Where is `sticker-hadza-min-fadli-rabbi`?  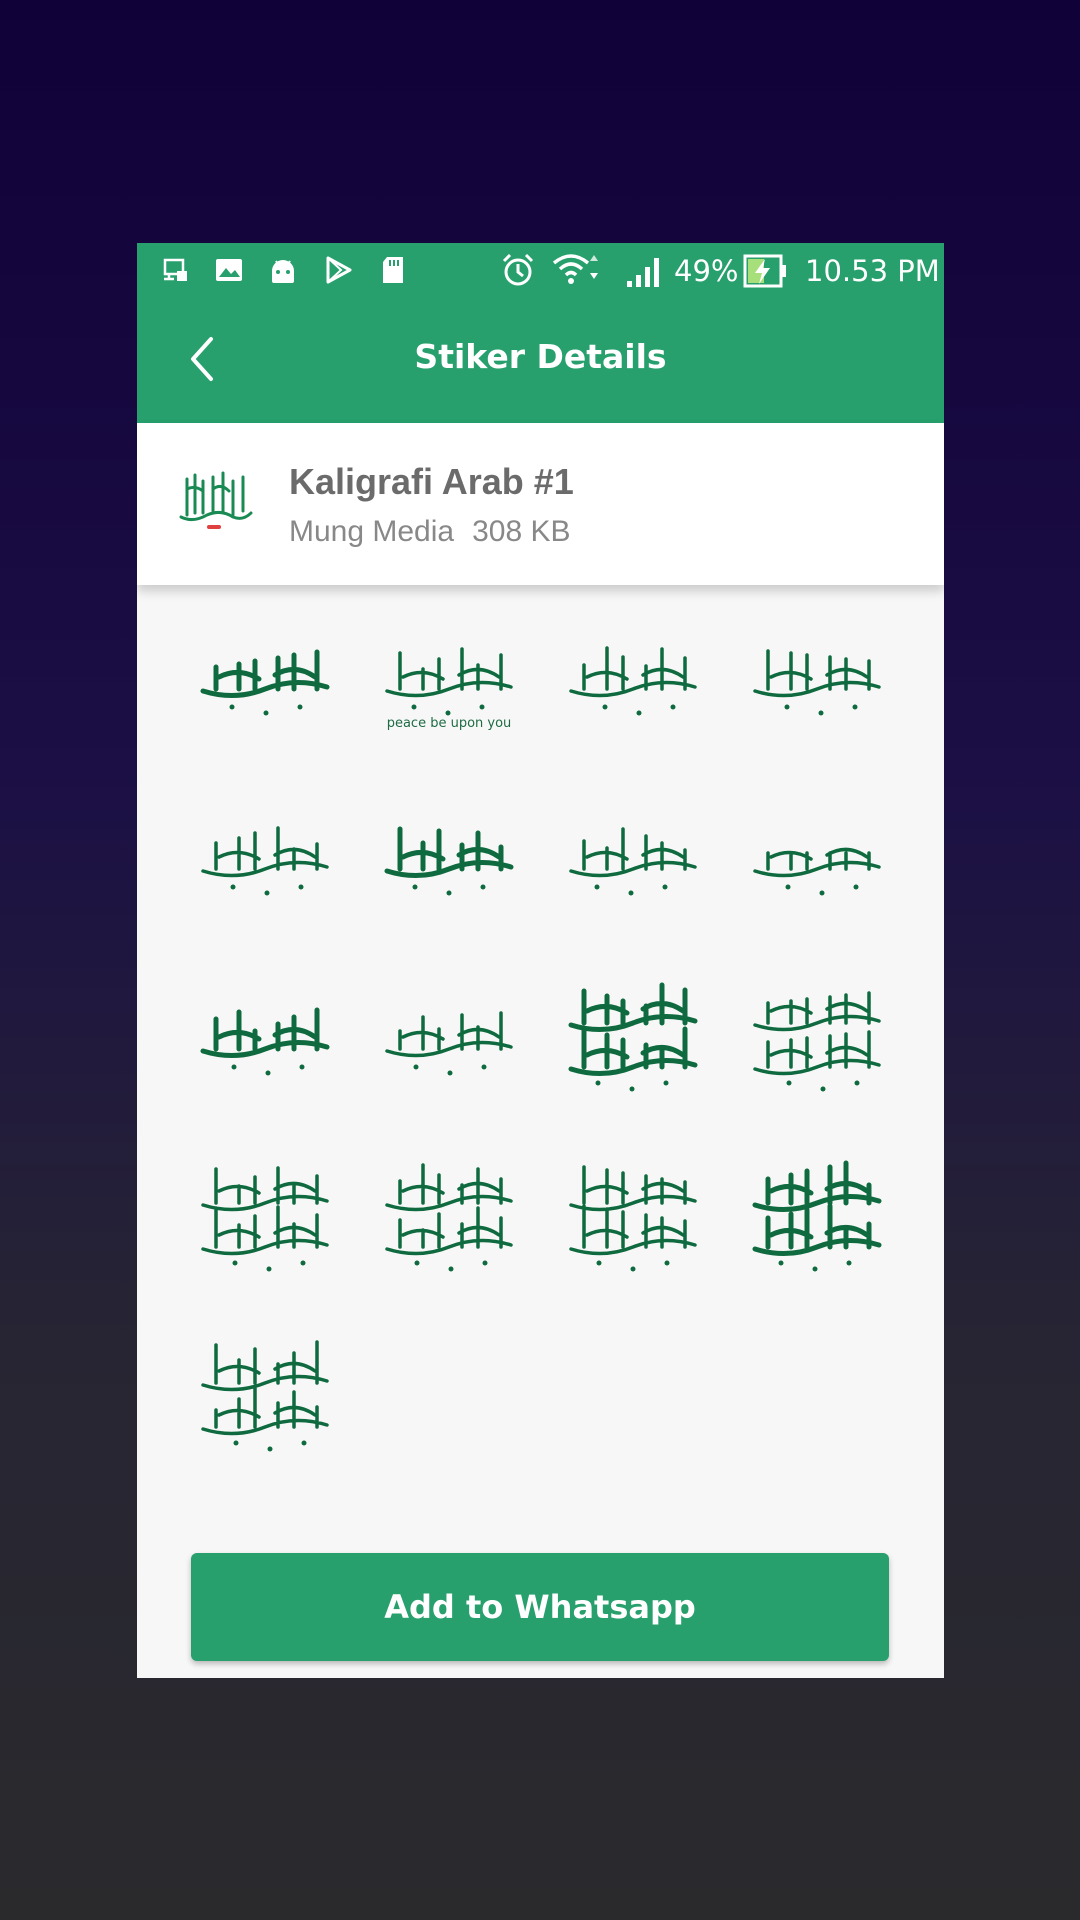 sticker-hadza-min-fadli-rabbi is located at coordinates (633, 681).